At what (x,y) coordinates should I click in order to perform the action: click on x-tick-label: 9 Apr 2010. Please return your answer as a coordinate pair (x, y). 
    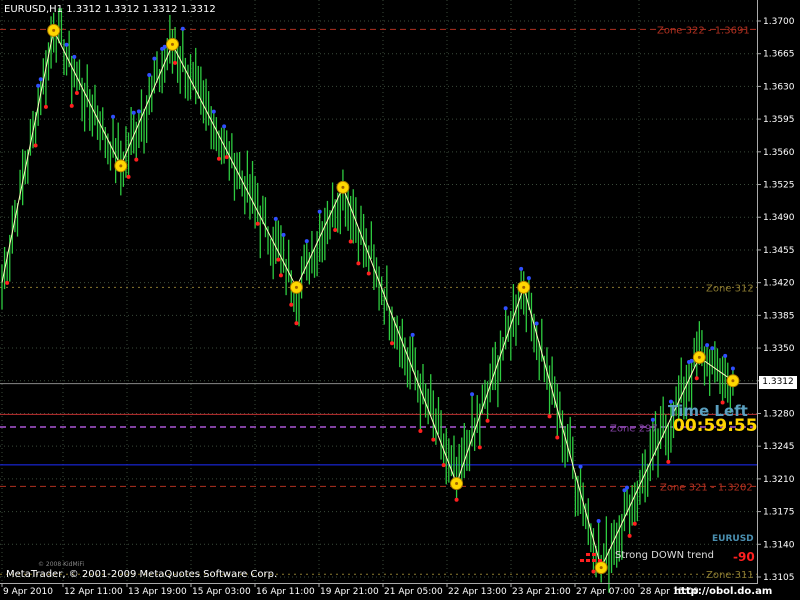
    Looking at the image, I should click on (28, 592).